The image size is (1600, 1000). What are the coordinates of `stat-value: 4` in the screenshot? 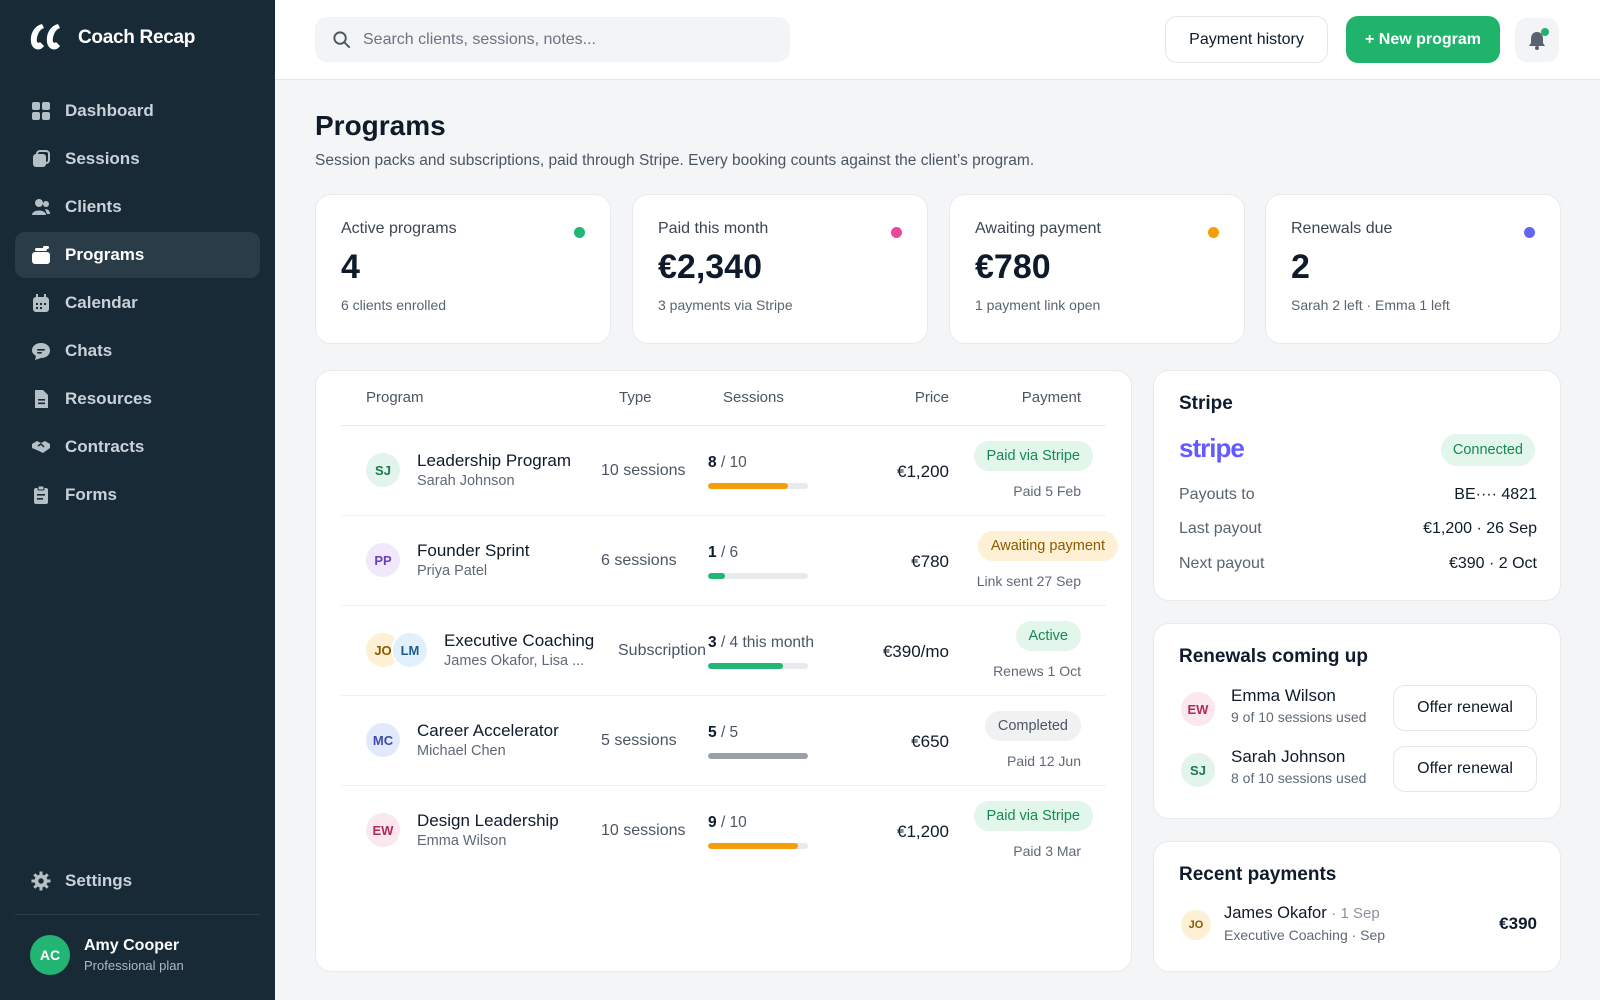 It's located at (350, 267).